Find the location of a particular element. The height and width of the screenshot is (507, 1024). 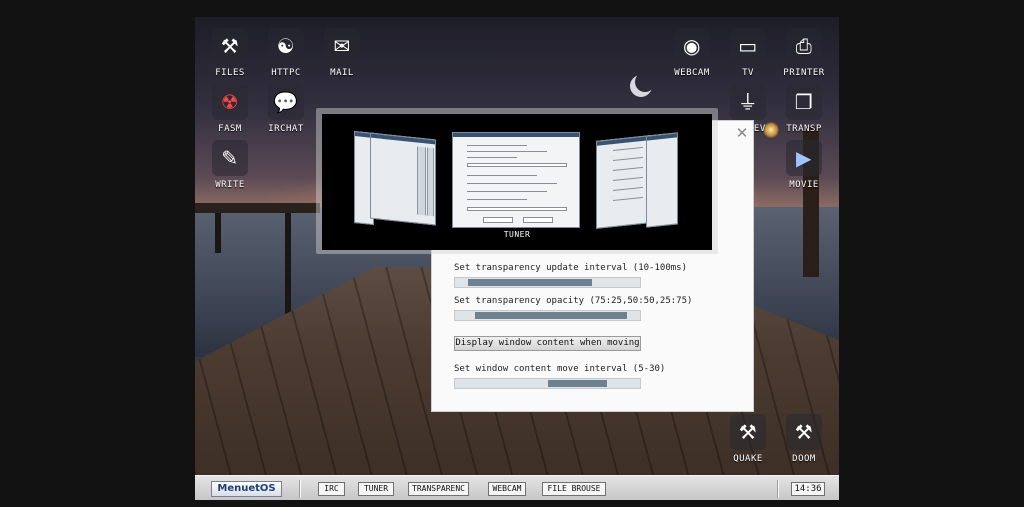

move-interval-slider-thumb is located at coordinates (577, 383).